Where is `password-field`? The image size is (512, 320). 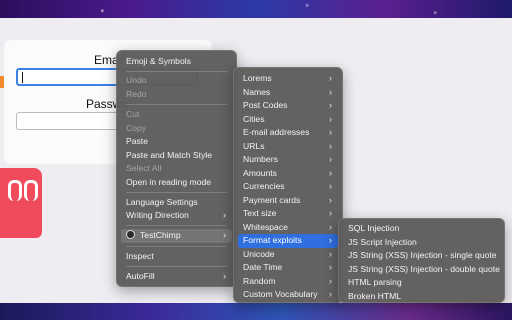
password-field is located at coordinates (71, 121).